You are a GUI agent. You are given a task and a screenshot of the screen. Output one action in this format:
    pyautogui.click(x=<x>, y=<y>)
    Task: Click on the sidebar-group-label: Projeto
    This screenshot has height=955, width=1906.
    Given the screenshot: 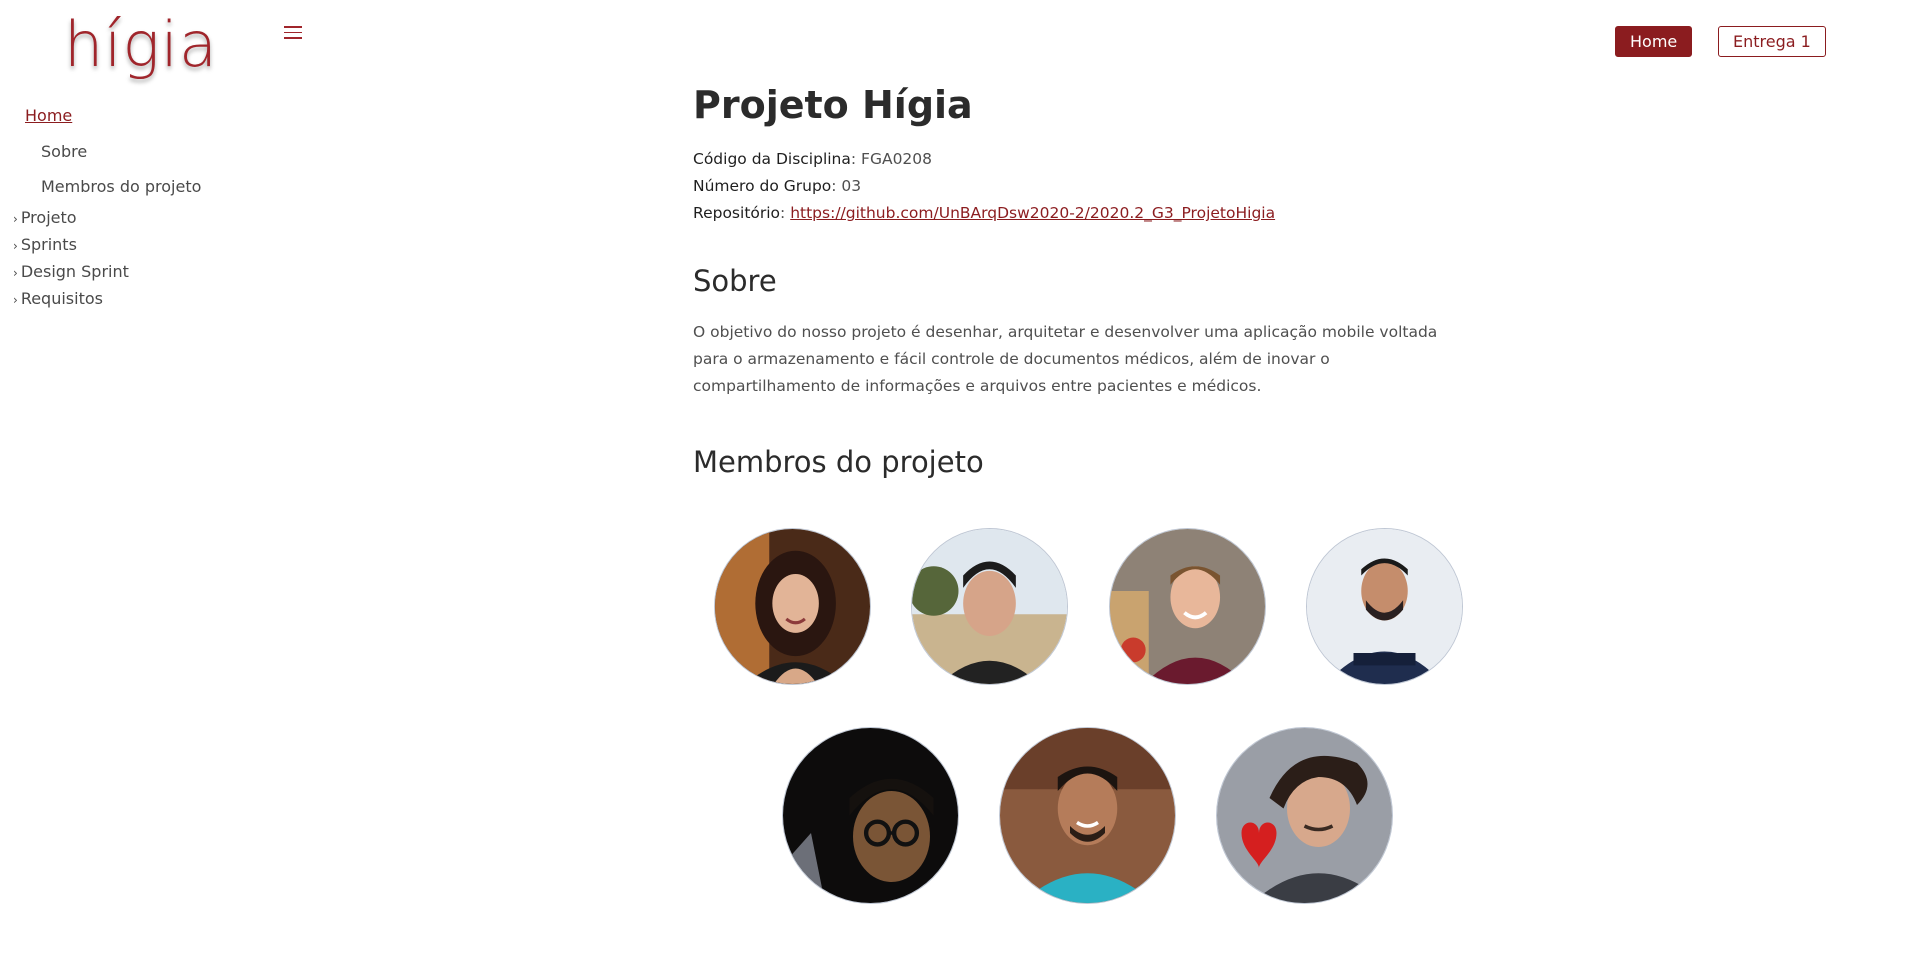 What is the action you would take?
    pyautogui.click(x=48, y=217)
    